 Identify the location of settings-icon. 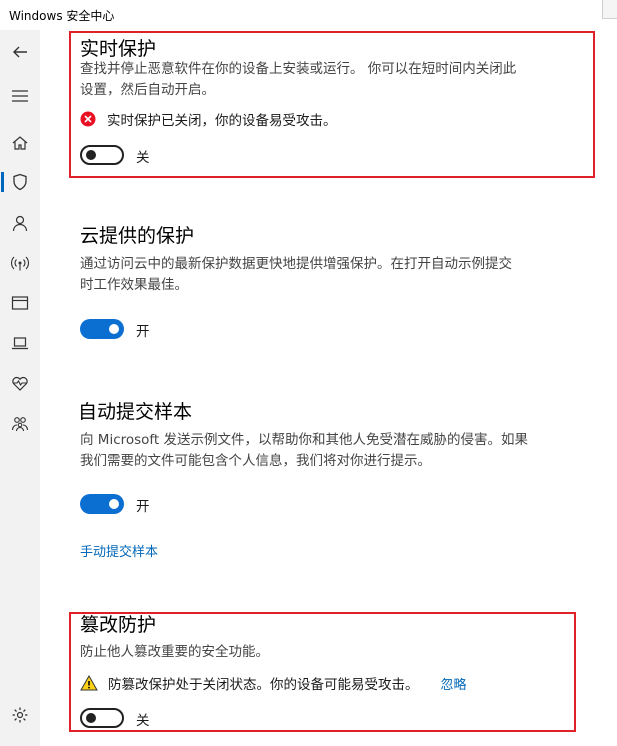
(20, 715).